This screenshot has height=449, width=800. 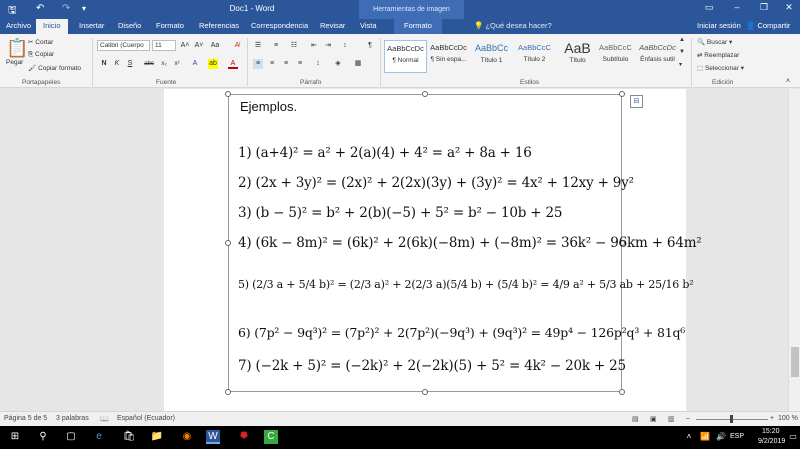 I want to click on scroll-thumb, so click(x=795, y=362).